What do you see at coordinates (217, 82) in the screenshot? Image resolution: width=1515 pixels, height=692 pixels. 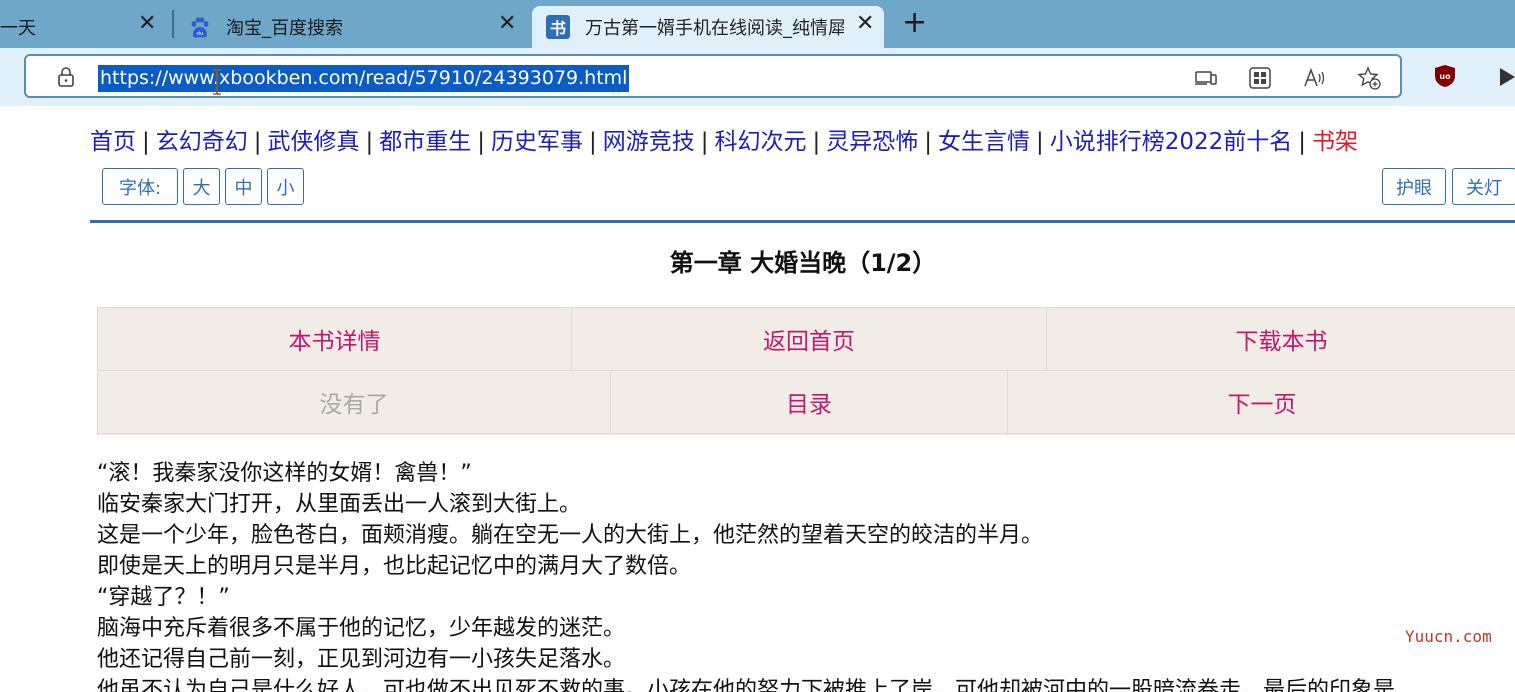 I see `text-cursor-icon` at bounding box center [217, 82].